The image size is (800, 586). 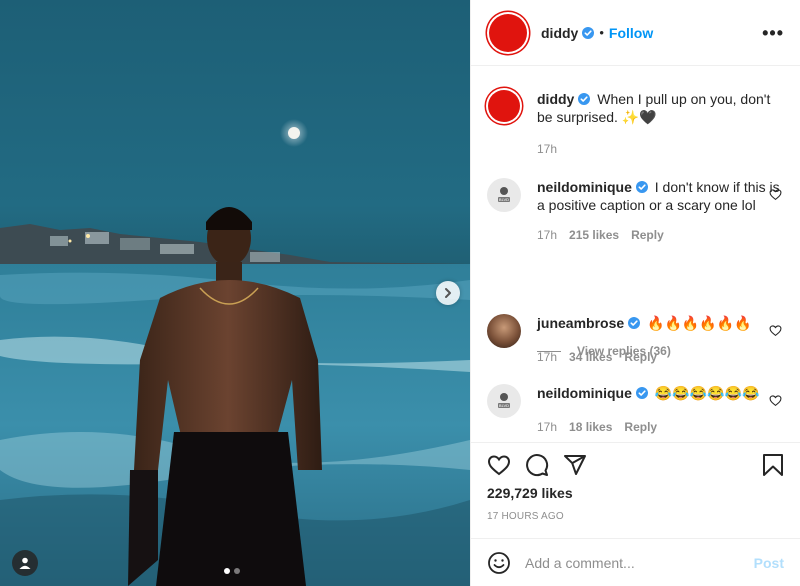 What do you see at coordinates (639, 562) in the screenshot?
I see `comment-input` at bounding box center [639, 562].